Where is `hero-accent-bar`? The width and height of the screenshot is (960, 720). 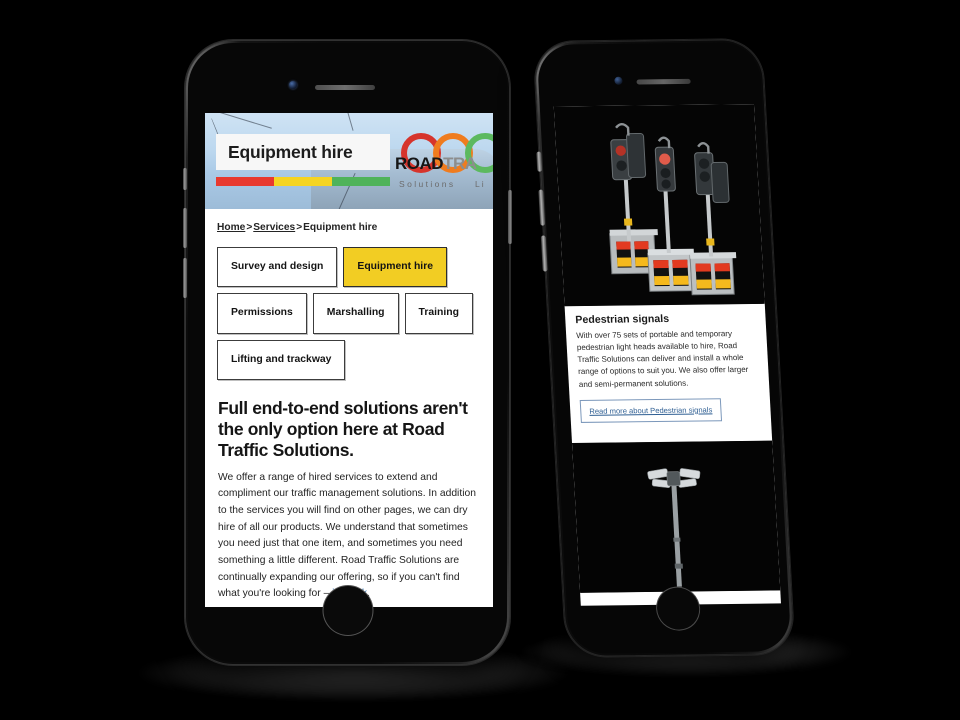 hero-accent-bar is located at coordinates (303, 181).